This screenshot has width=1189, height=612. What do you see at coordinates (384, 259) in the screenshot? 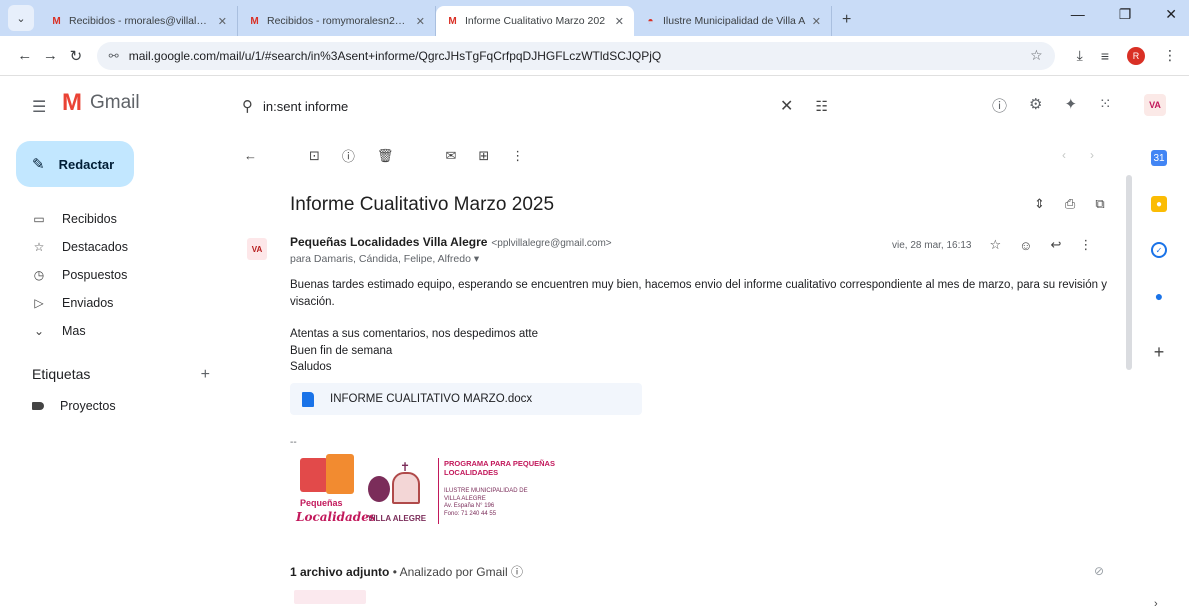
I see `recipients-dropdown: para Damaris, Cándida, Felipe, Alfredo ▾` at bounding box center [384, 259].